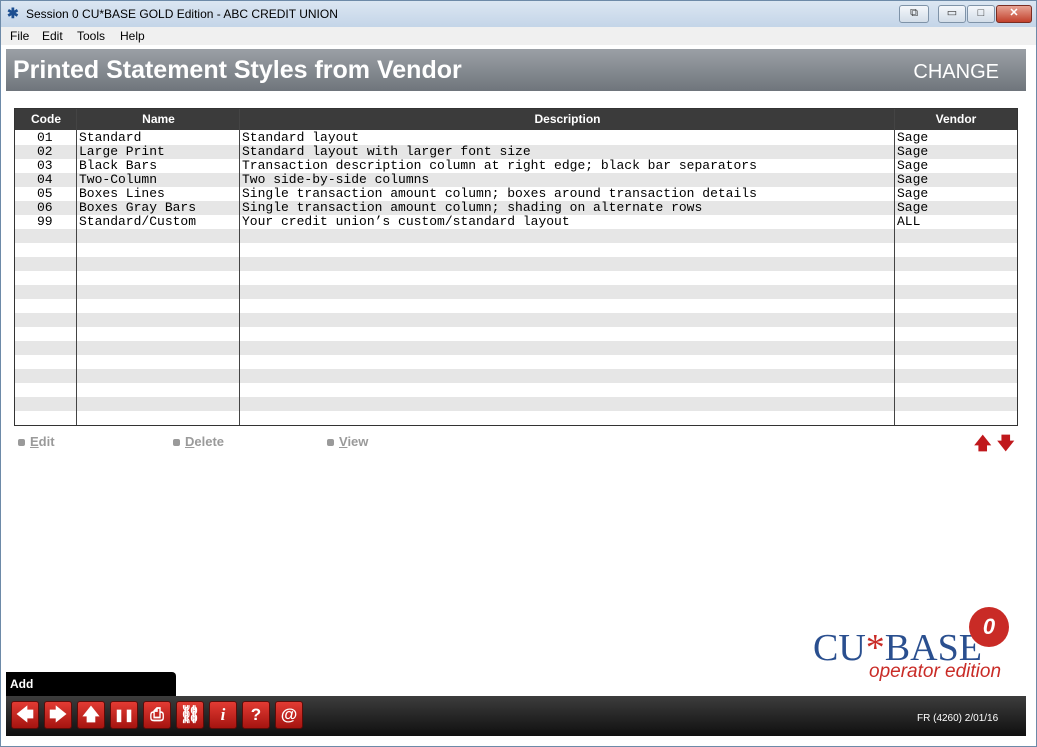 The width and height of the screenshot is (1037, 747). What do you see at coordinates (190, 715) in the screenshot?
I see `link-icon: ⛓` at bounding box center [190, 715].